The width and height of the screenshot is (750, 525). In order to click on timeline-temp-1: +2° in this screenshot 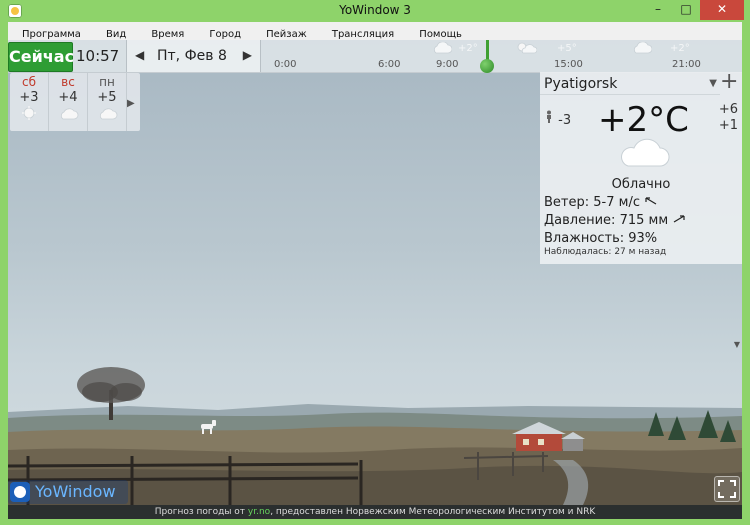, I will do `click(468, 48)`.